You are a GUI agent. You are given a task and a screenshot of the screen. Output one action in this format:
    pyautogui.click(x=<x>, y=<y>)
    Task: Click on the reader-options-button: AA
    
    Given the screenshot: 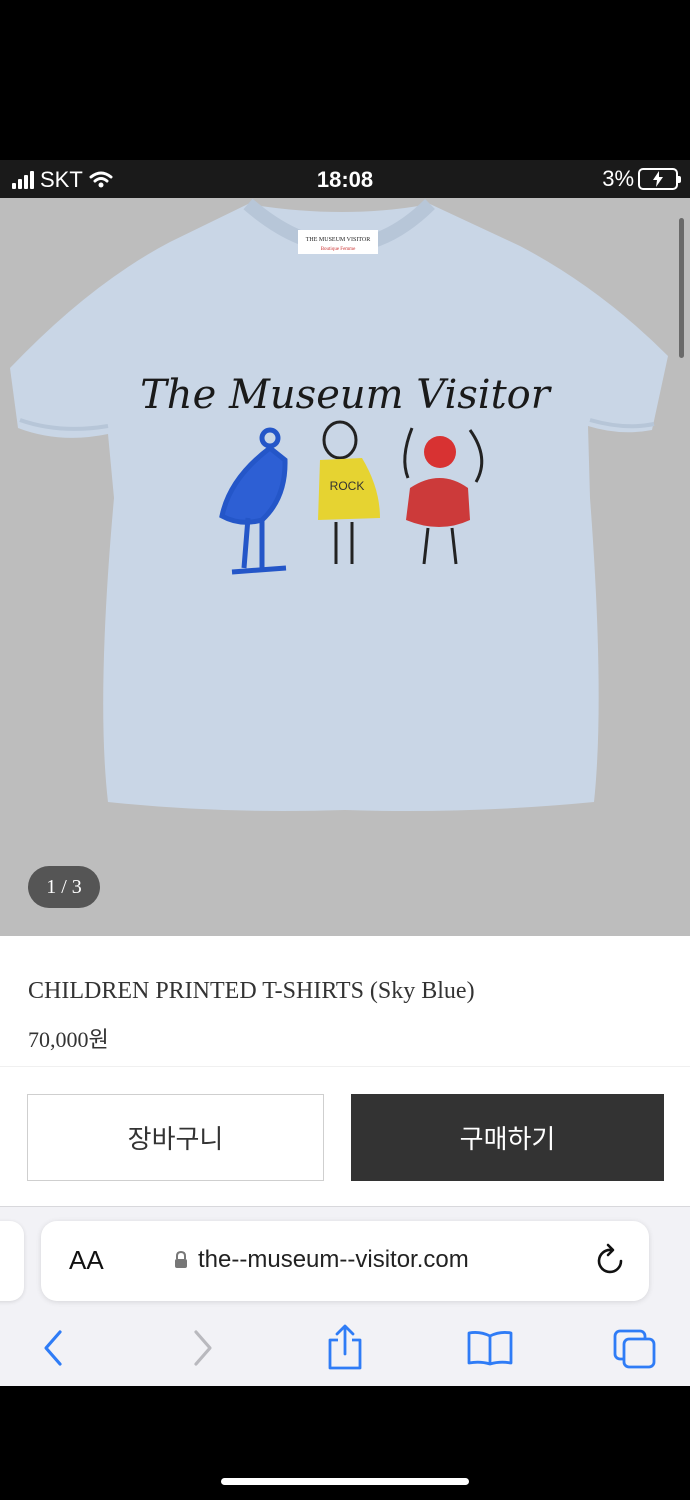 What is the action you would take?
    pyautogui.click(x=86, y=1260)
    